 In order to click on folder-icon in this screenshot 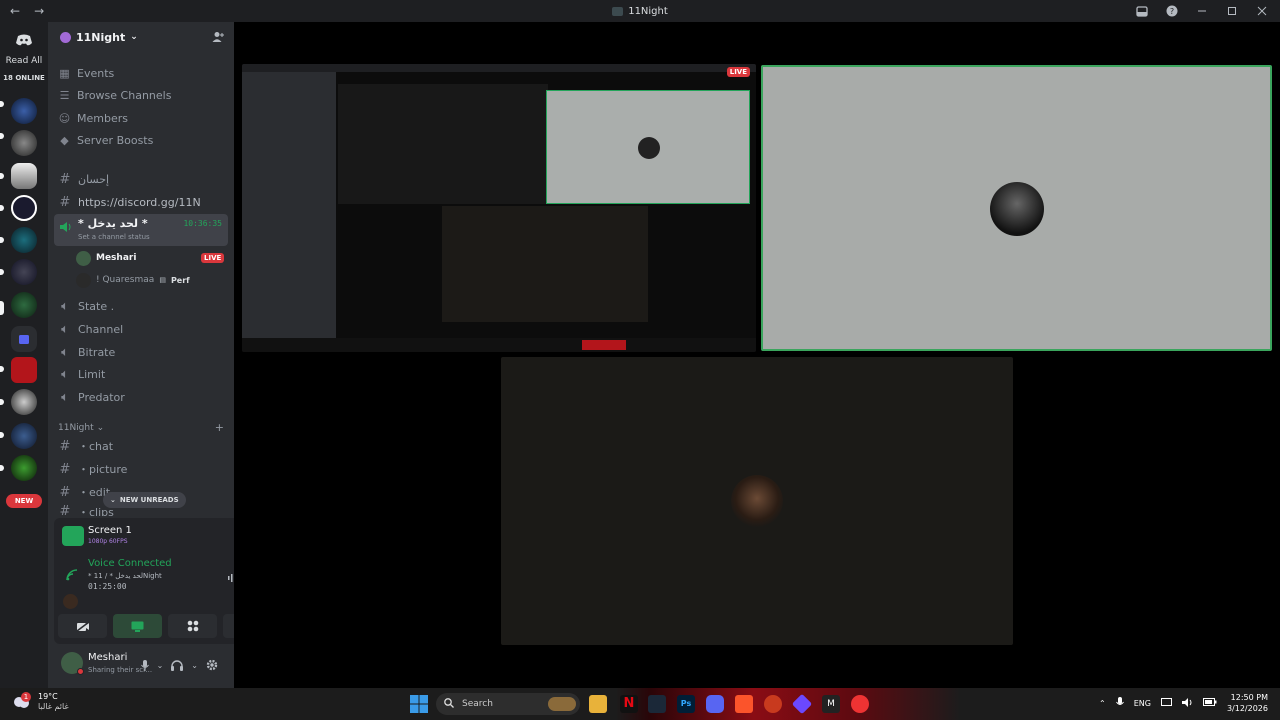, I will do `click(24, 339)`.